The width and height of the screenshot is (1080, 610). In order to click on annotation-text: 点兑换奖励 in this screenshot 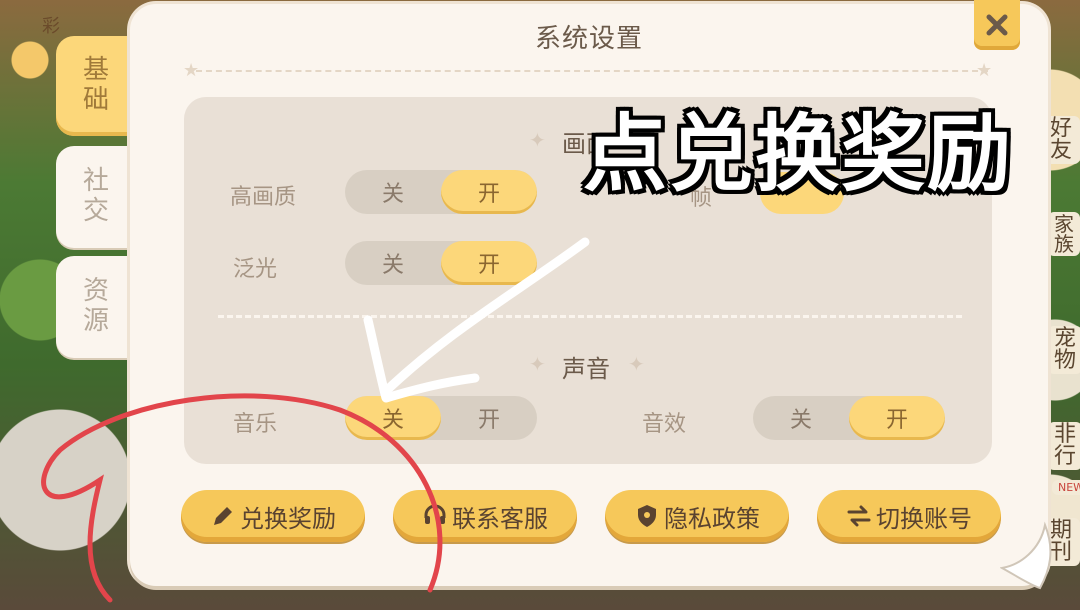, I will do `click(798, 154)`.